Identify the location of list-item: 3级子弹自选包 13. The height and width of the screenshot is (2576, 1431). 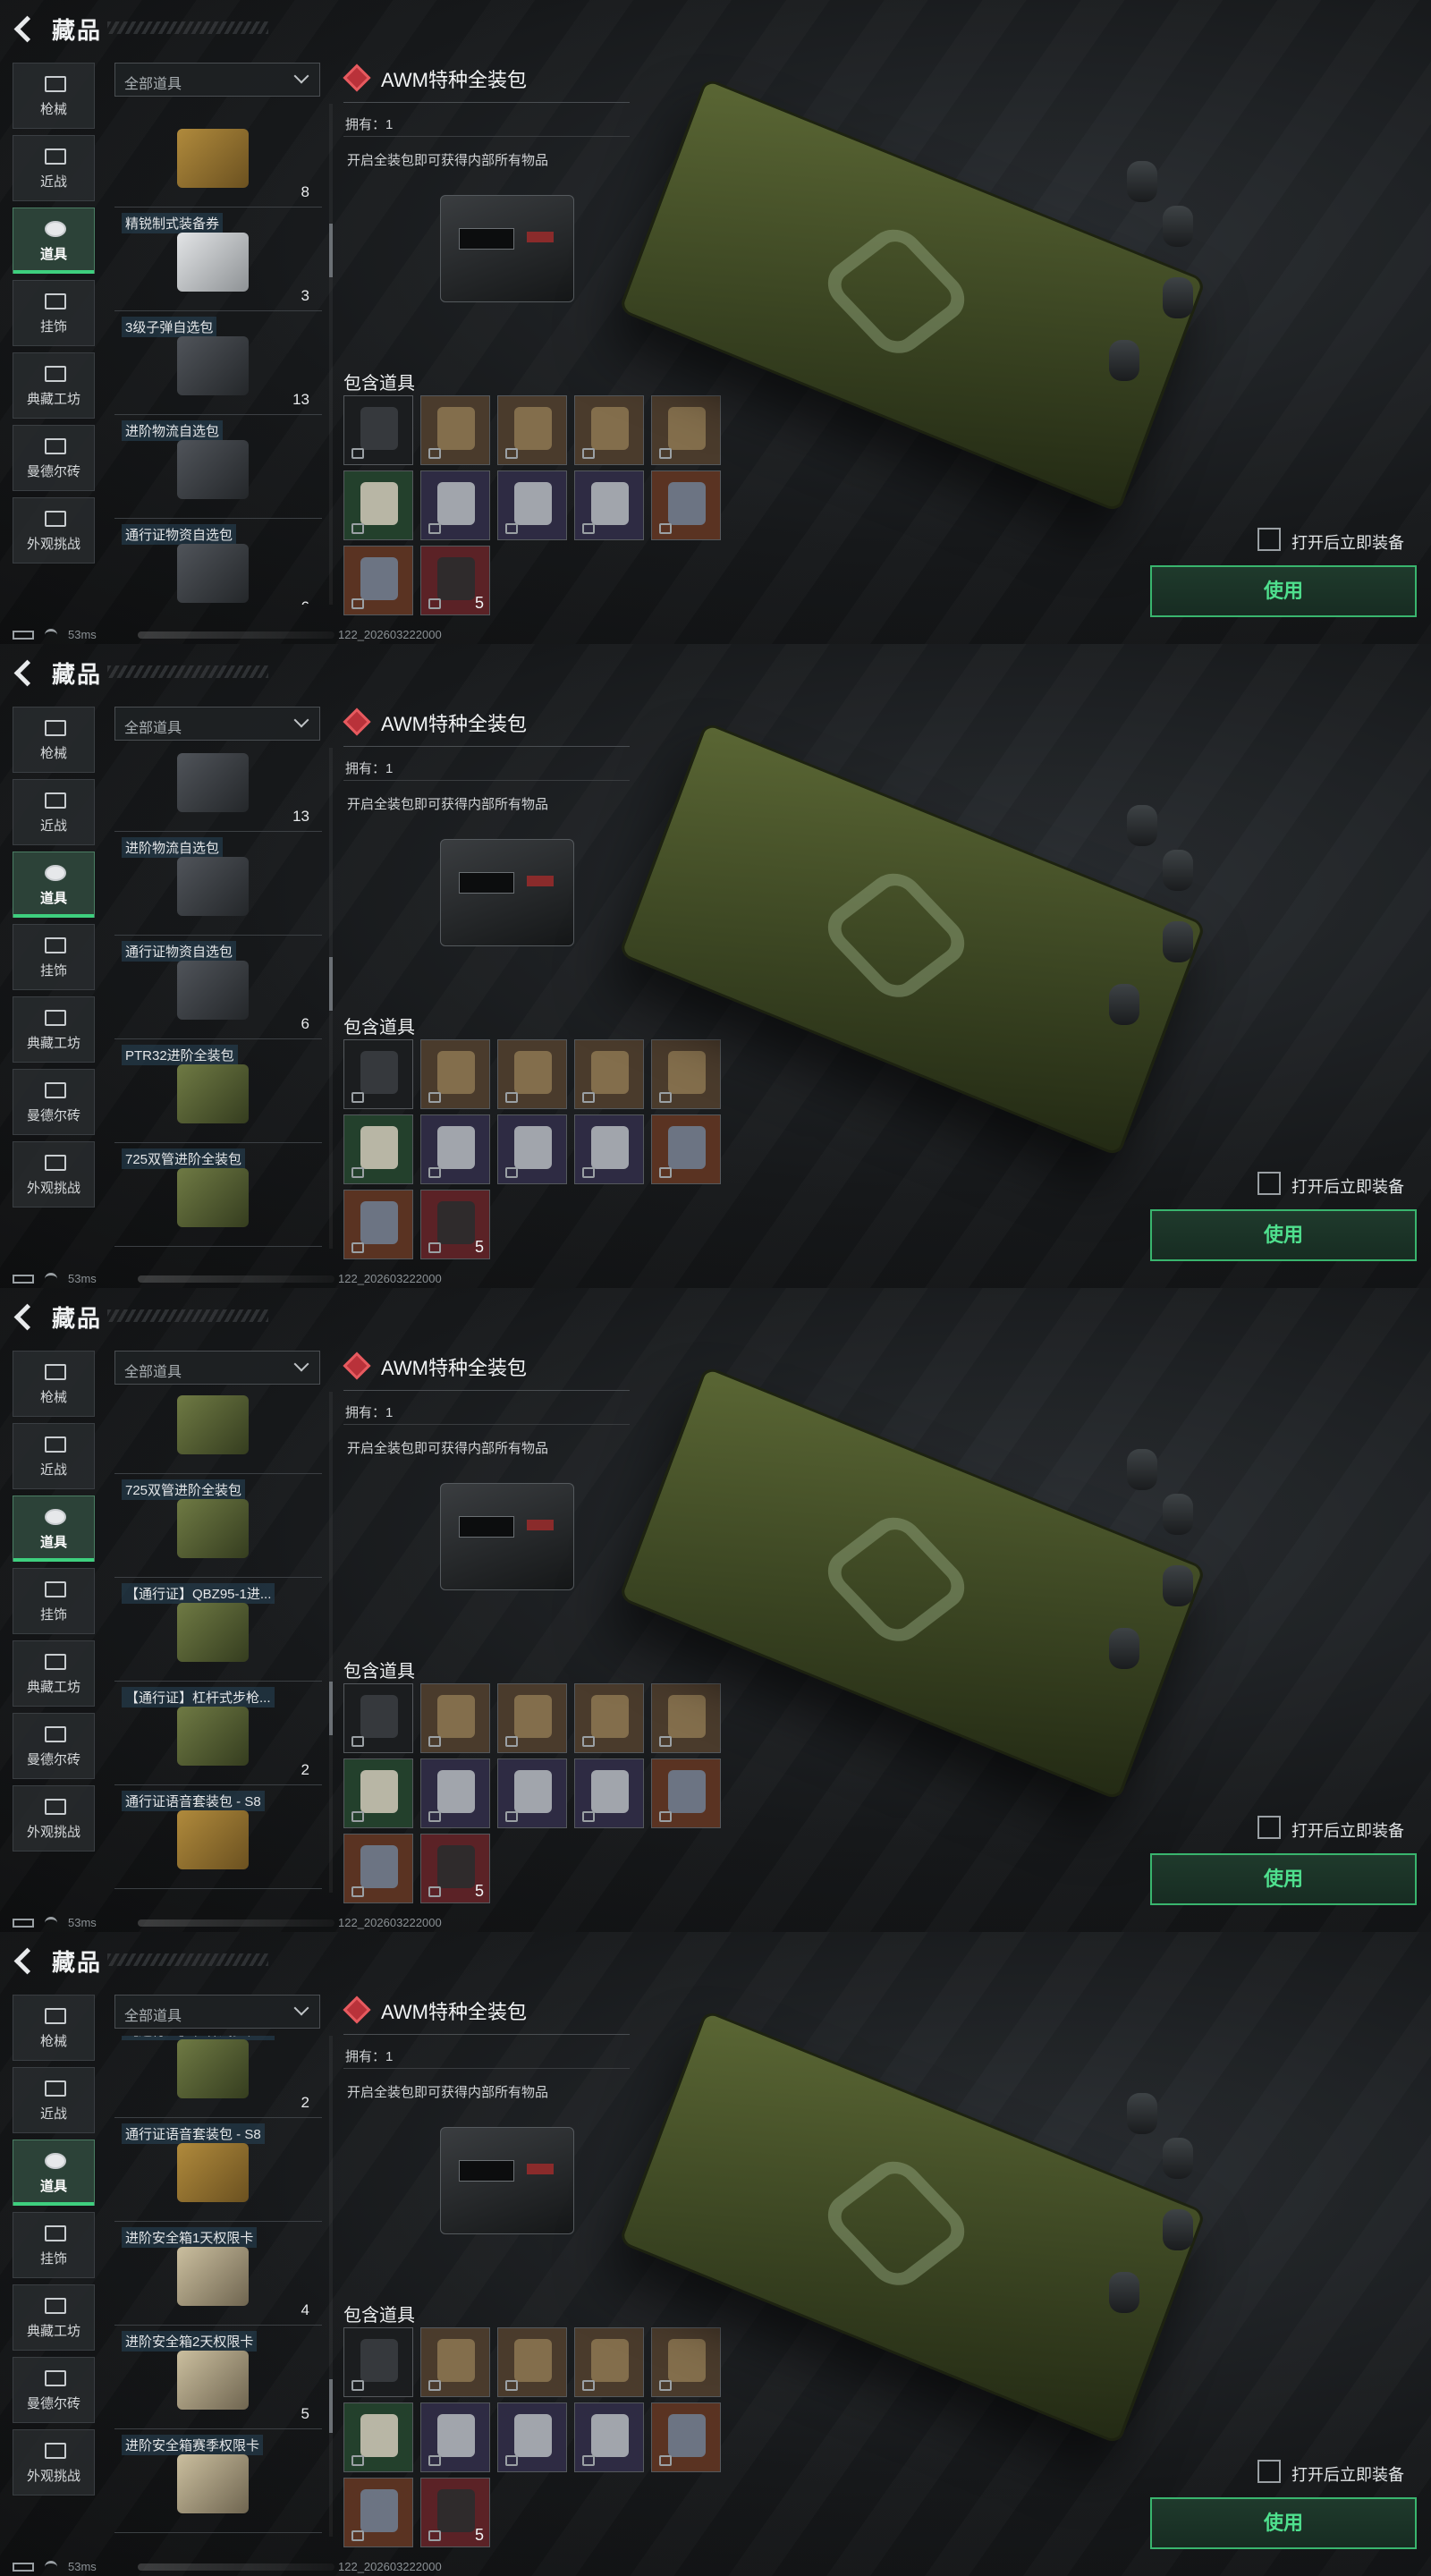
(218, 363).